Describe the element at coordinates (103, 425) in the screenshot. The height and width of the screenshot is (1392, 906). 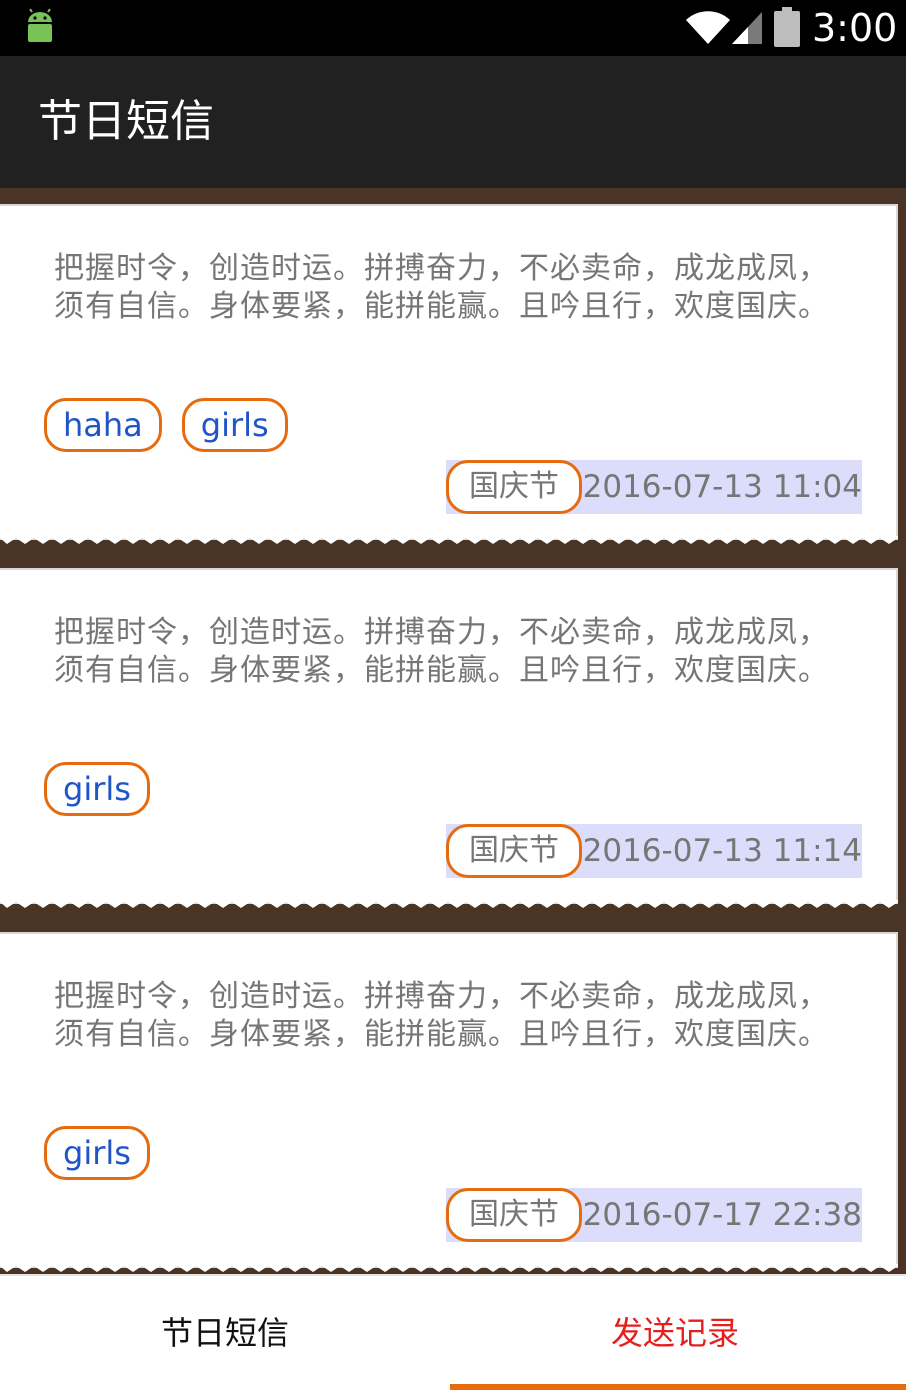
I see `tag-chip: haha` at that location.